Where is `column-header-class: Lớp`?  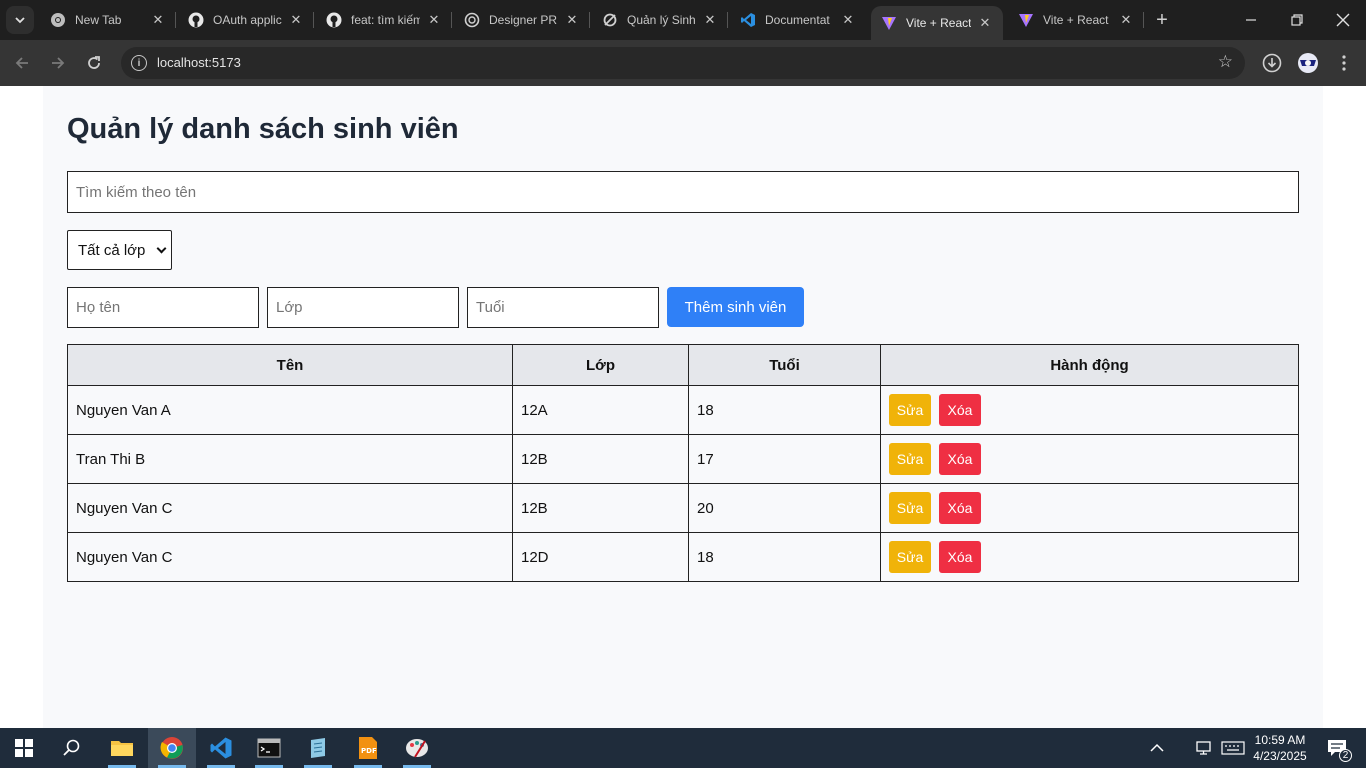
column-header-class: Lớp is located at coordinates (600, 365).